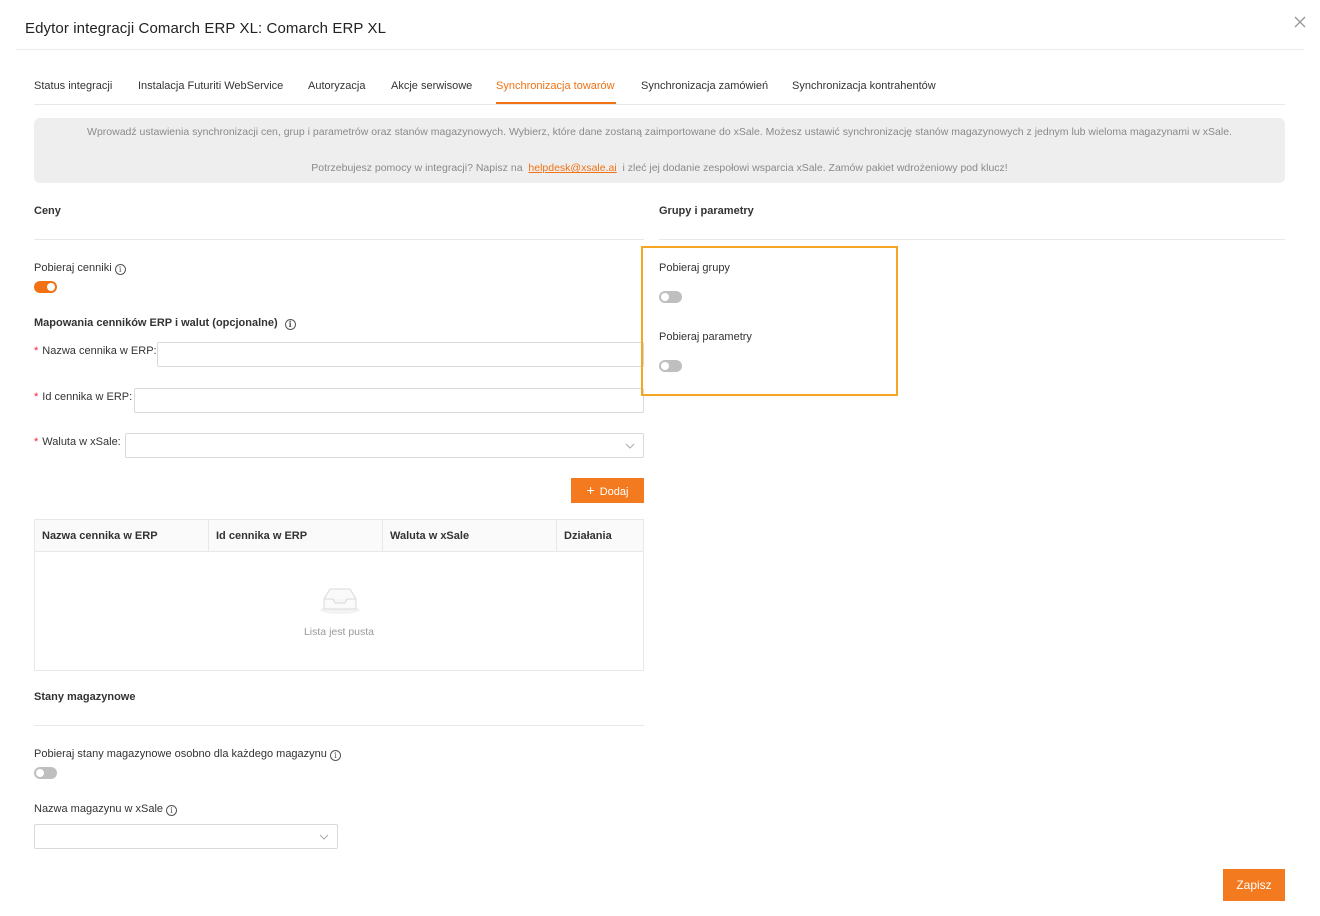  What do you see at coordinates (45, 287) in the screenshot?
I see `fetch-pricelists-toggle` at bounding box center [45, 287].